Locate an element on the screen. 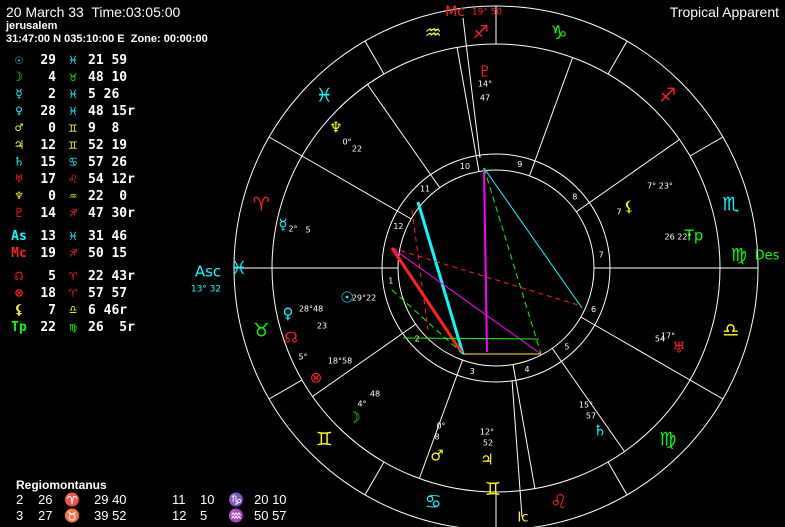 Image resolution: width=785 pixels, height=527 pixels. planet-glyph-icon: ♄ is located at coordinates (599, 431).